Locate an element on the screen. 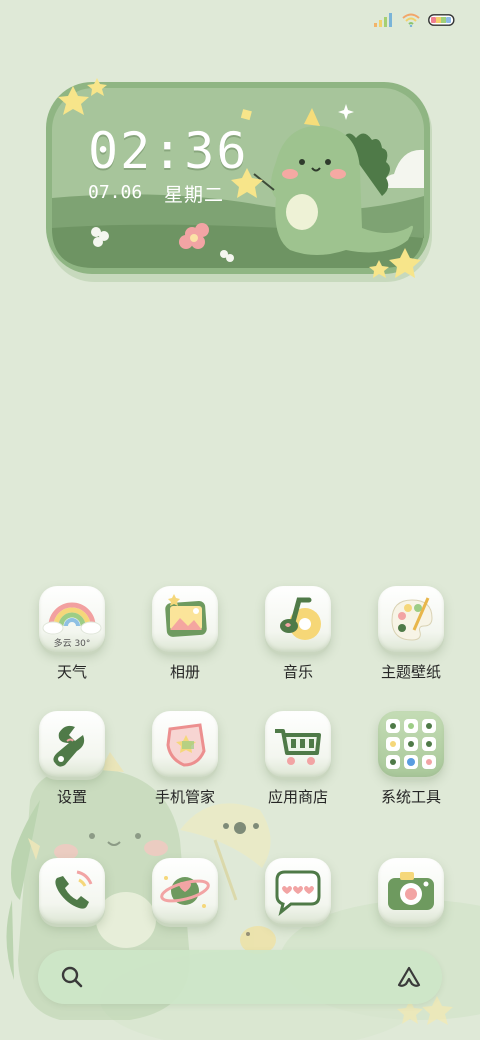 The width and height of the screenshot is (480, 1040). message-bubble-icon is located at coordinates (298, 891).